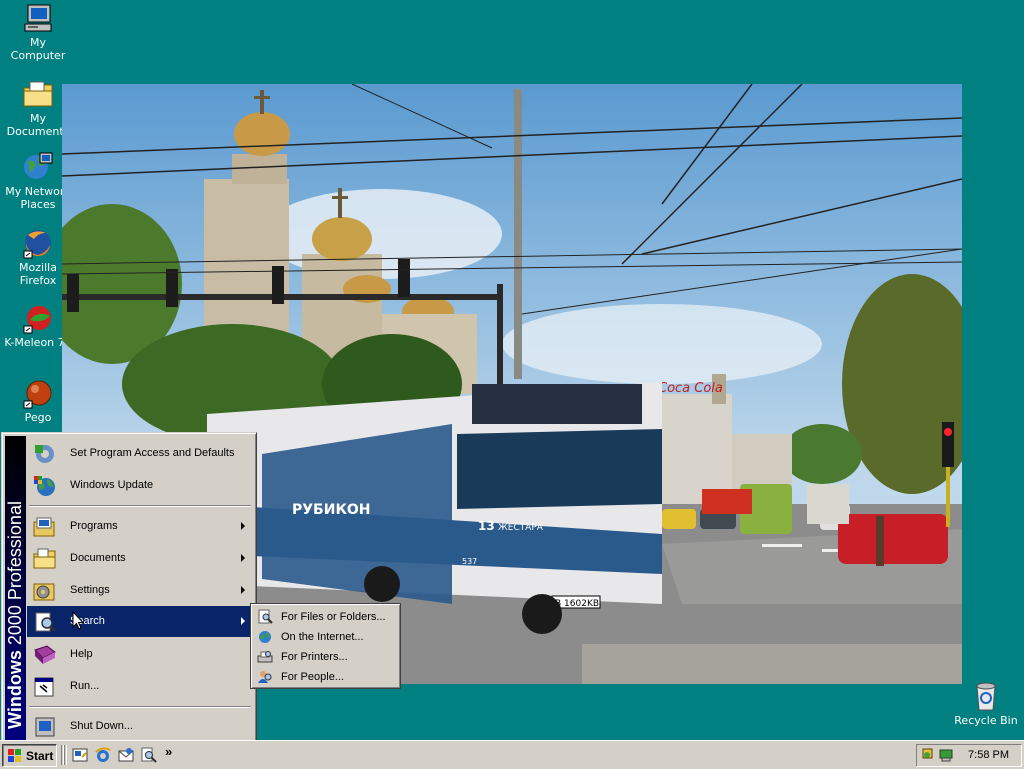 The width and height of the screenshot is (1024, 769). What do you see at coordinates (98, 558) in the screenshot?
I see `menu-item-label: Documents` at bounding box center [98, 558].